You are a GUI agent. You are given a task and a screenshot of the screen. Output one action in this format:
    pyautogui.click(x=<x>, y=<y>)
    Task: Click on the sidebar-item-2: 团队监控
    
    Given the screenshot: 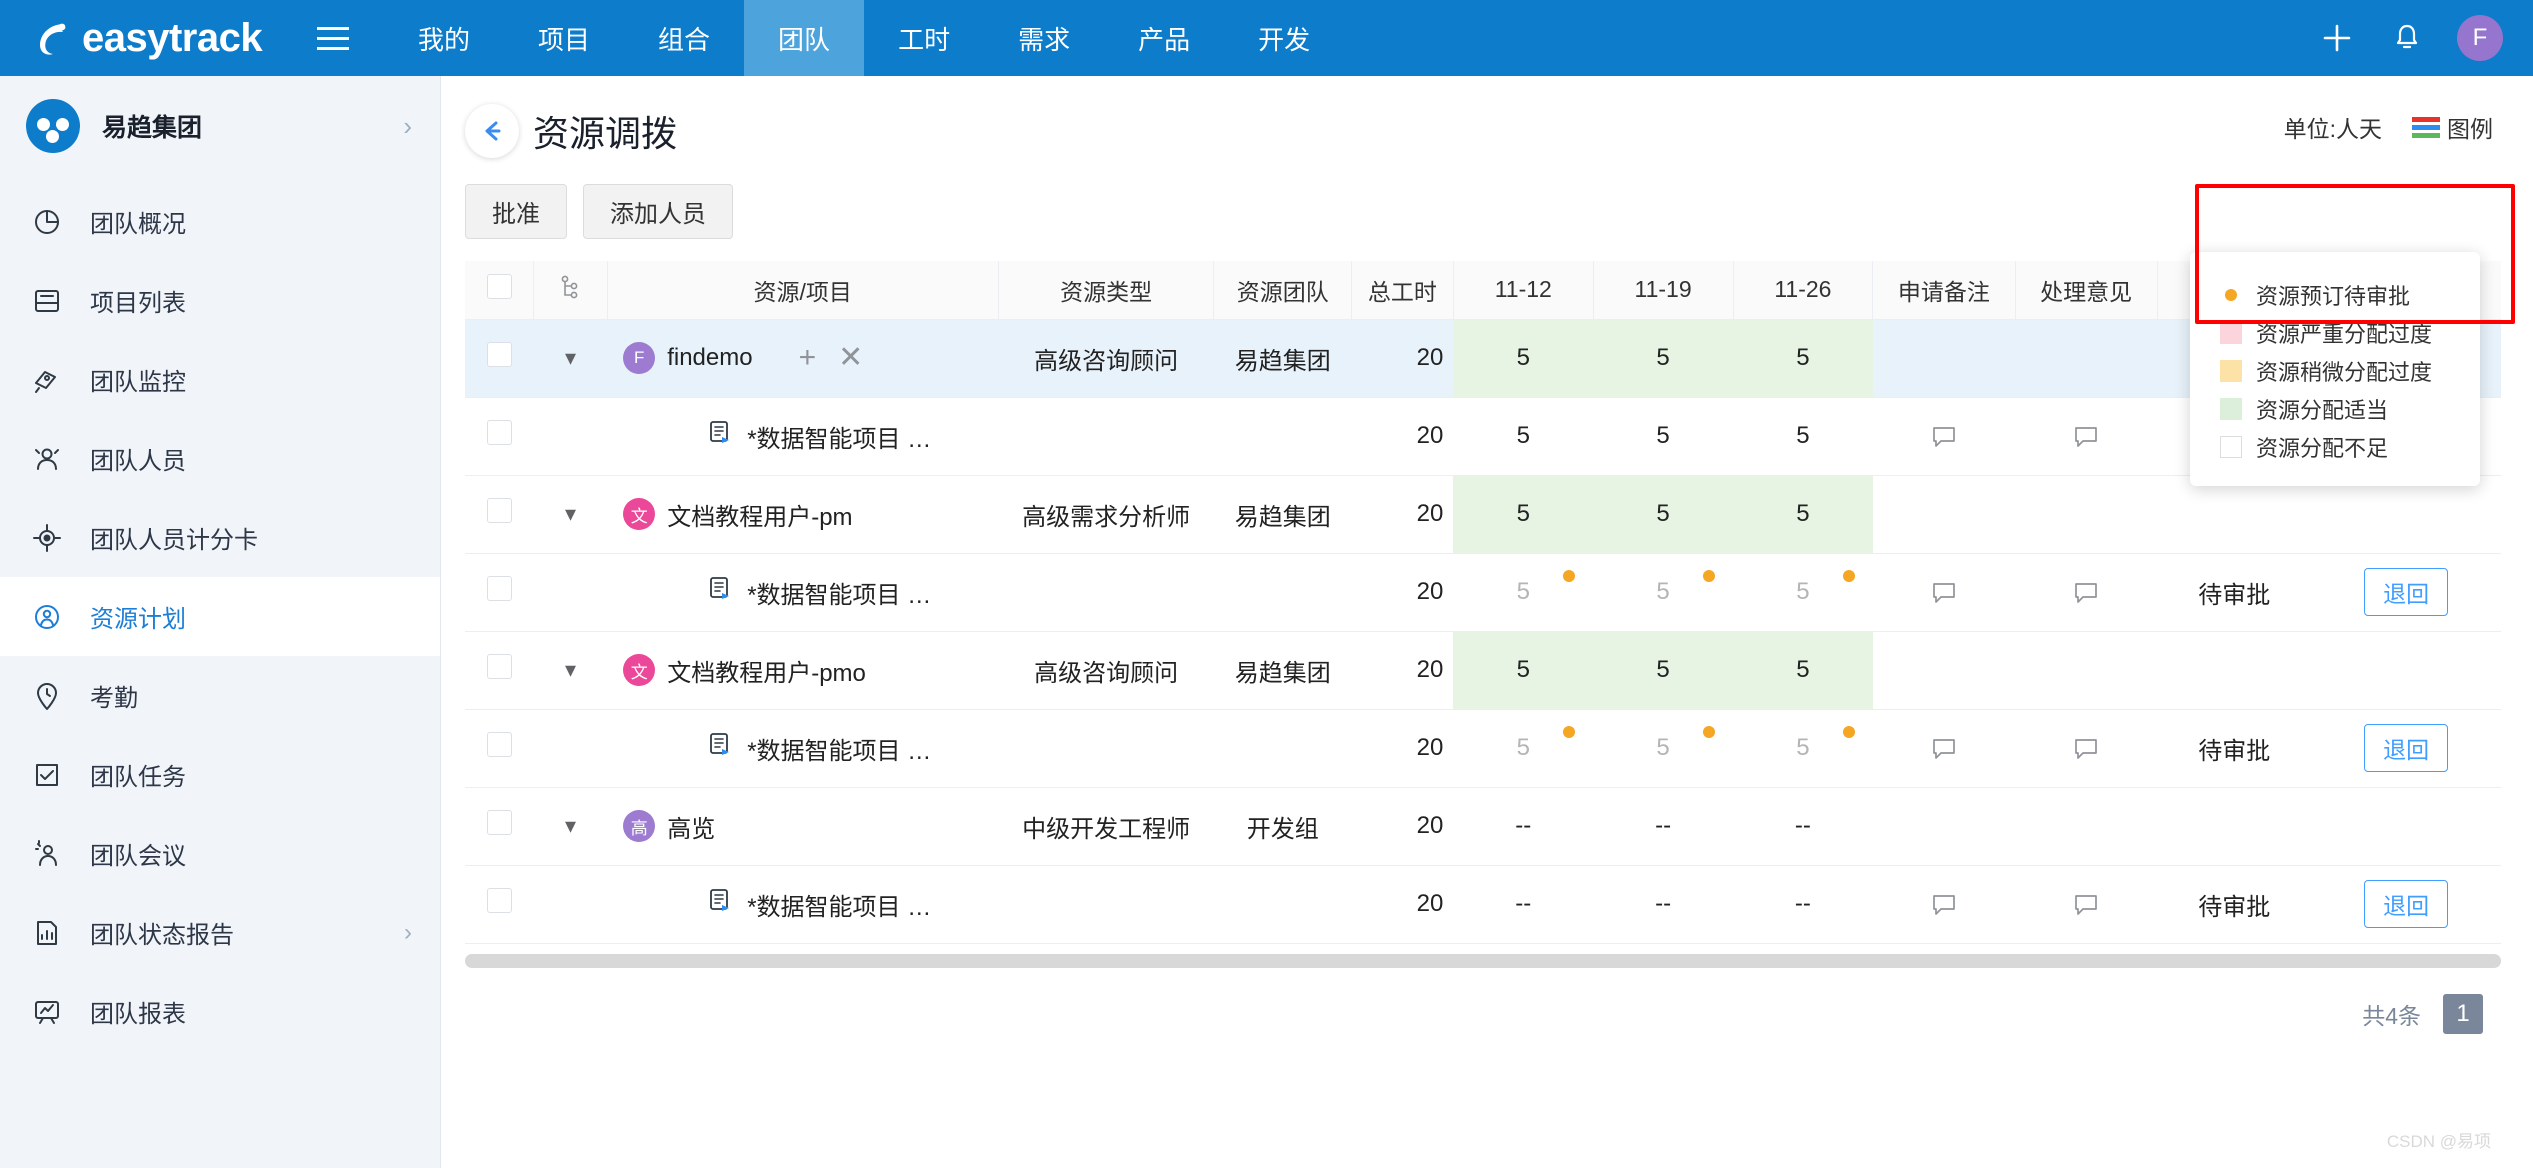 What is the action you would take?
    pyautogui.click(x=220, y=379)
    